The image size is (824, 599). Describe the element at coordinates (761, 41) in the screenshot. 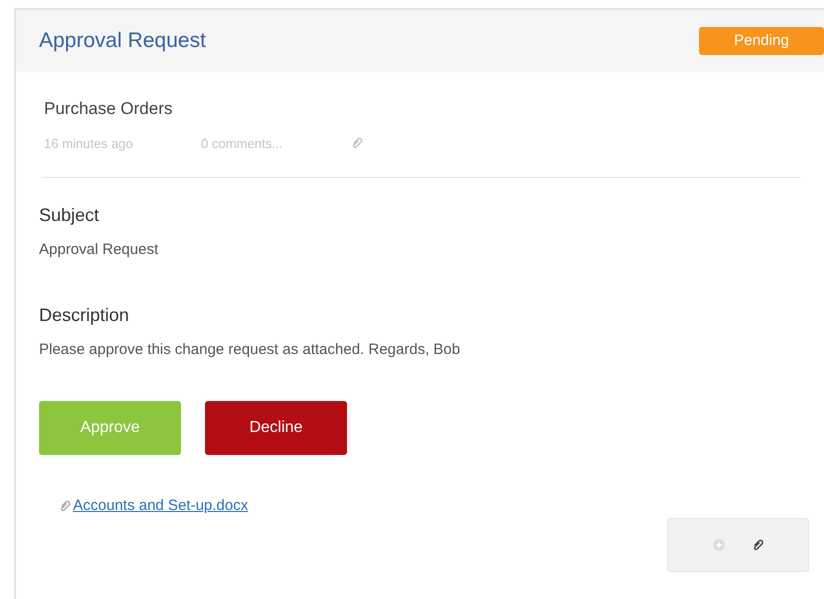

I see `status-badge: Pending` at that location.